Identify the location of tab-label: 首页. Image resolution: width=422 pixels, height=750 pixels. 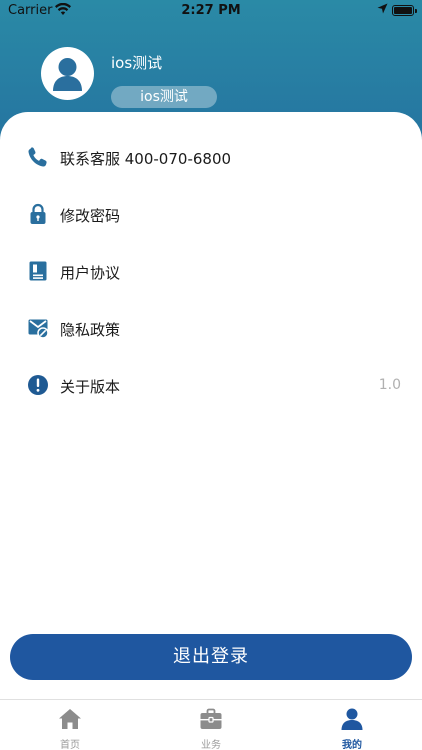
(70, 745).